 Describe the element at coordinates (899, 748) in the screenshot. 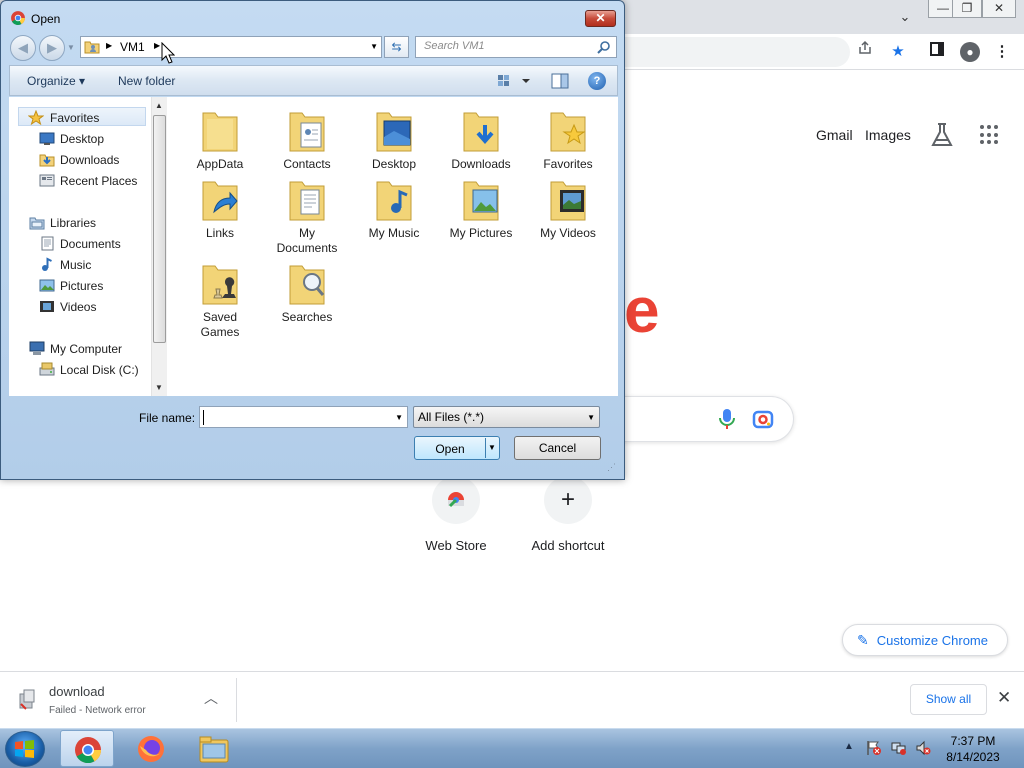

I see `network-icon` at that location.